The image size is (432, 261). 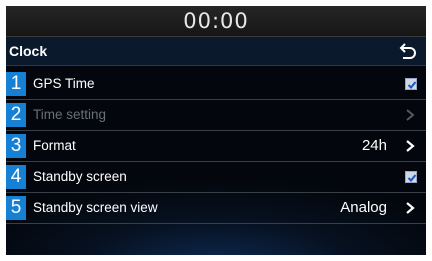 I want to click on setting-label: Standby screen, so click(x=80, y=176).